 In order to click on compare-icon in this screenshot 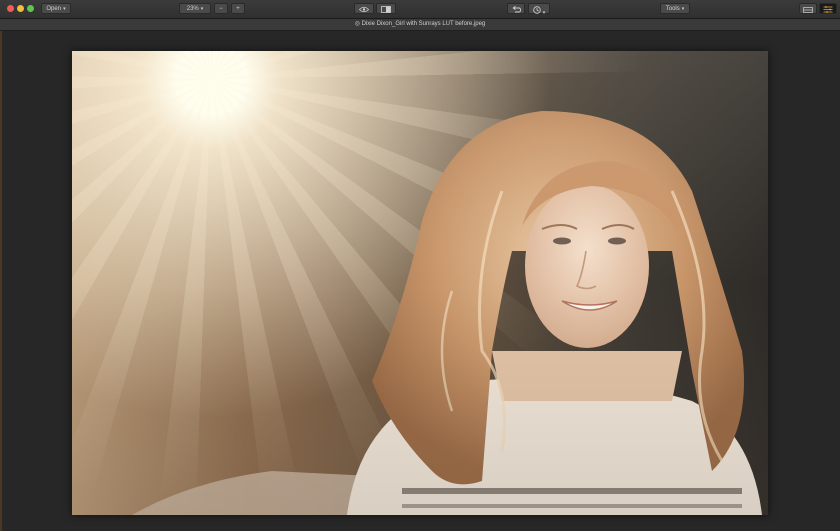, I will do `click(386, 9)`.